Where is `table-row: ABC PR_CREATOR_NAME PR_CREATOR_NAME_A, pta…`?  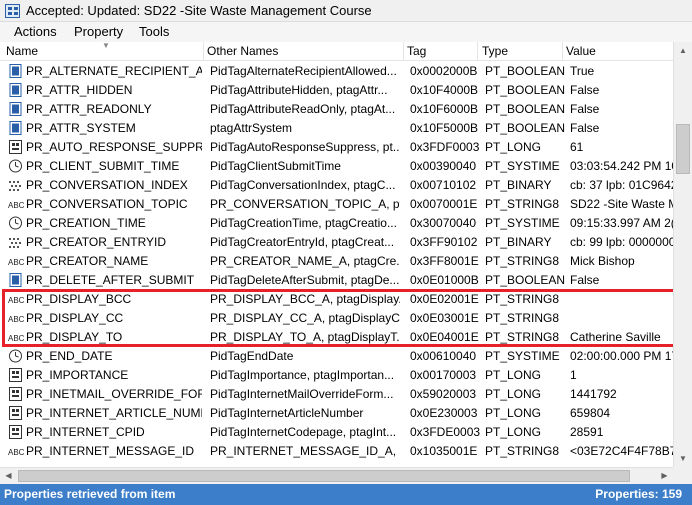
table-row: ABC PR_CREATOR_NAME PR_CREATOR_NAME_A, pta… is located at coordinates (336, 260).